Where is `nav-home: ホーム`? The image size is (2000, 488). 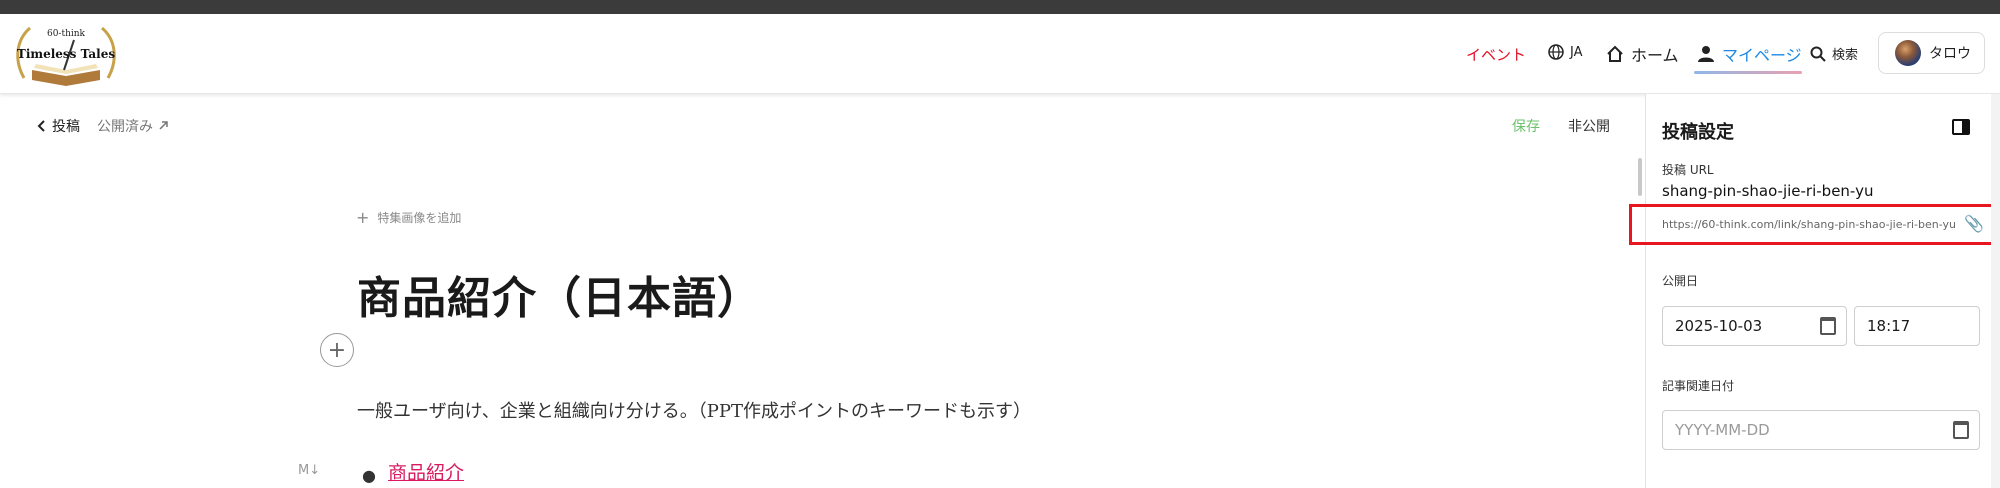 nav-home: ホーム is located at coordinates (1642, 54).